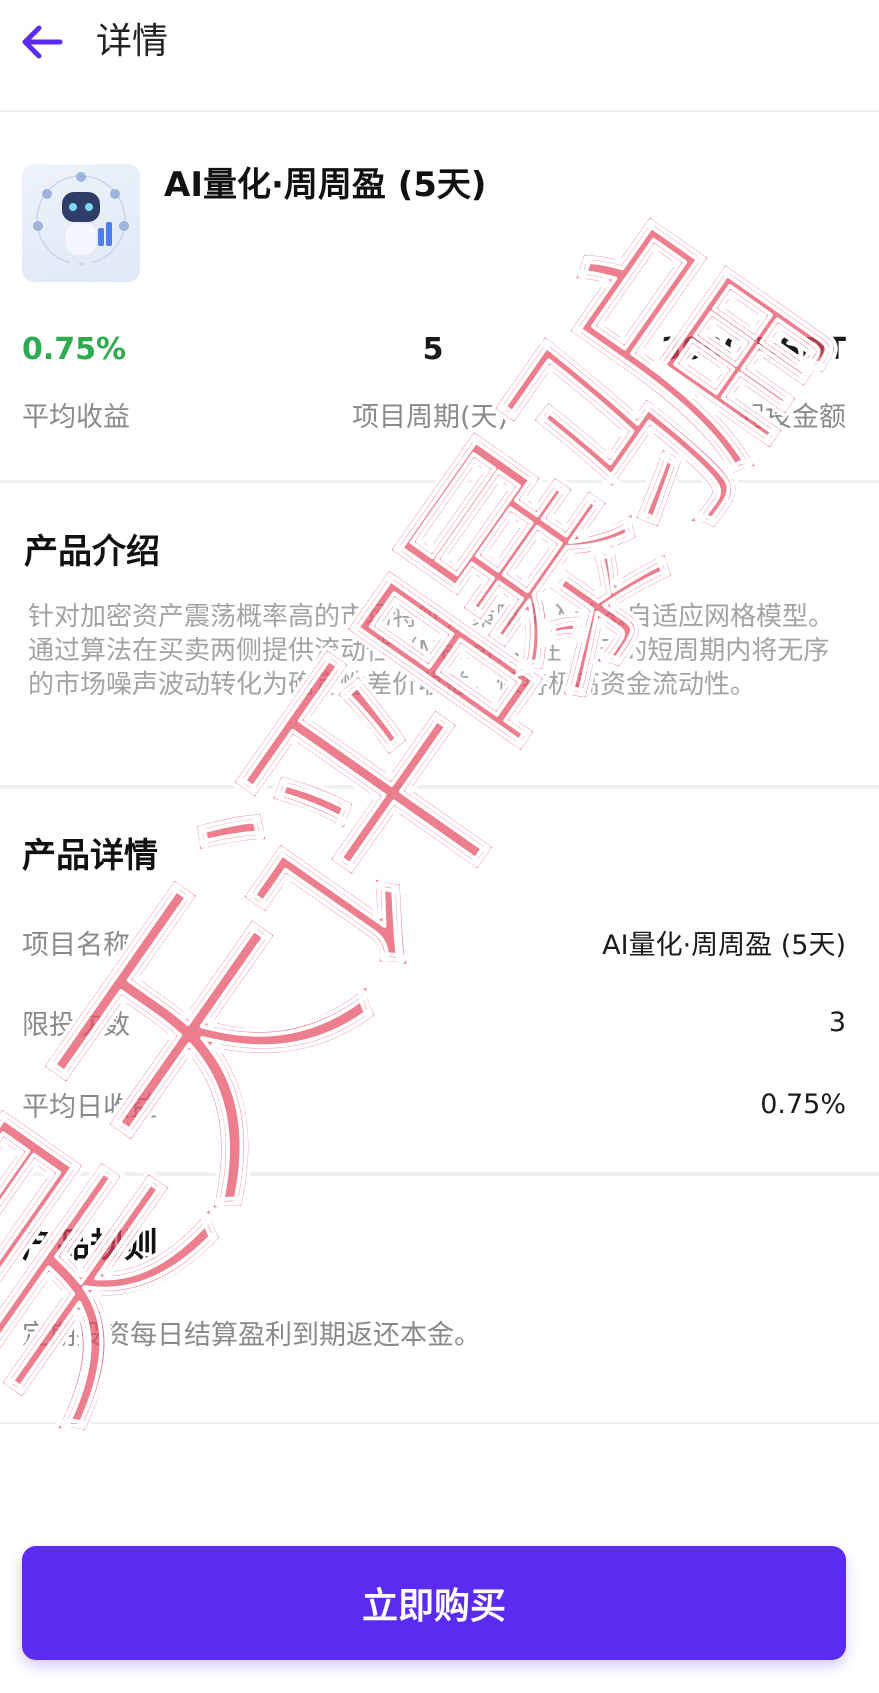 This screenshot has height=1693, width=879. What do you see at coordinates (76, 417) in the screenshot?
I see `average-yield-label: 平均收益` at bounding box center [76, 417].